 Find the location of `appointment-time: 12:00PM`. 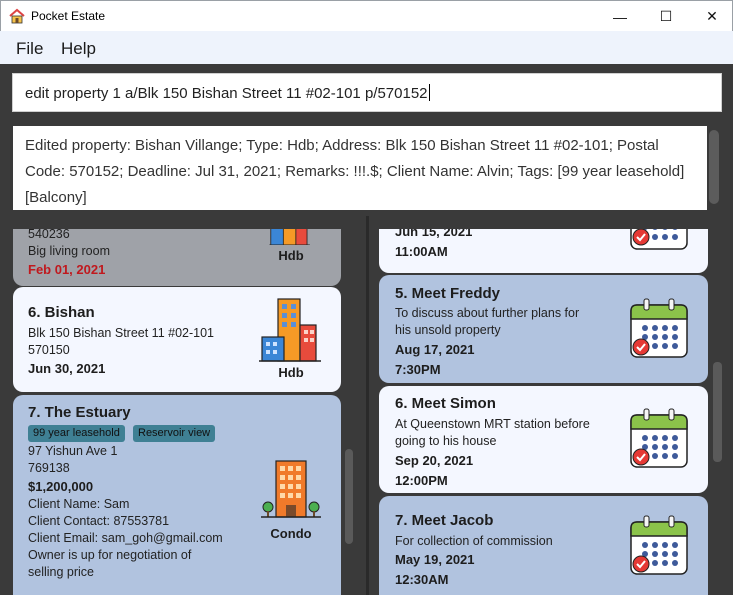

appointment-time: 12:00PM is located at coordinates (421, 480).